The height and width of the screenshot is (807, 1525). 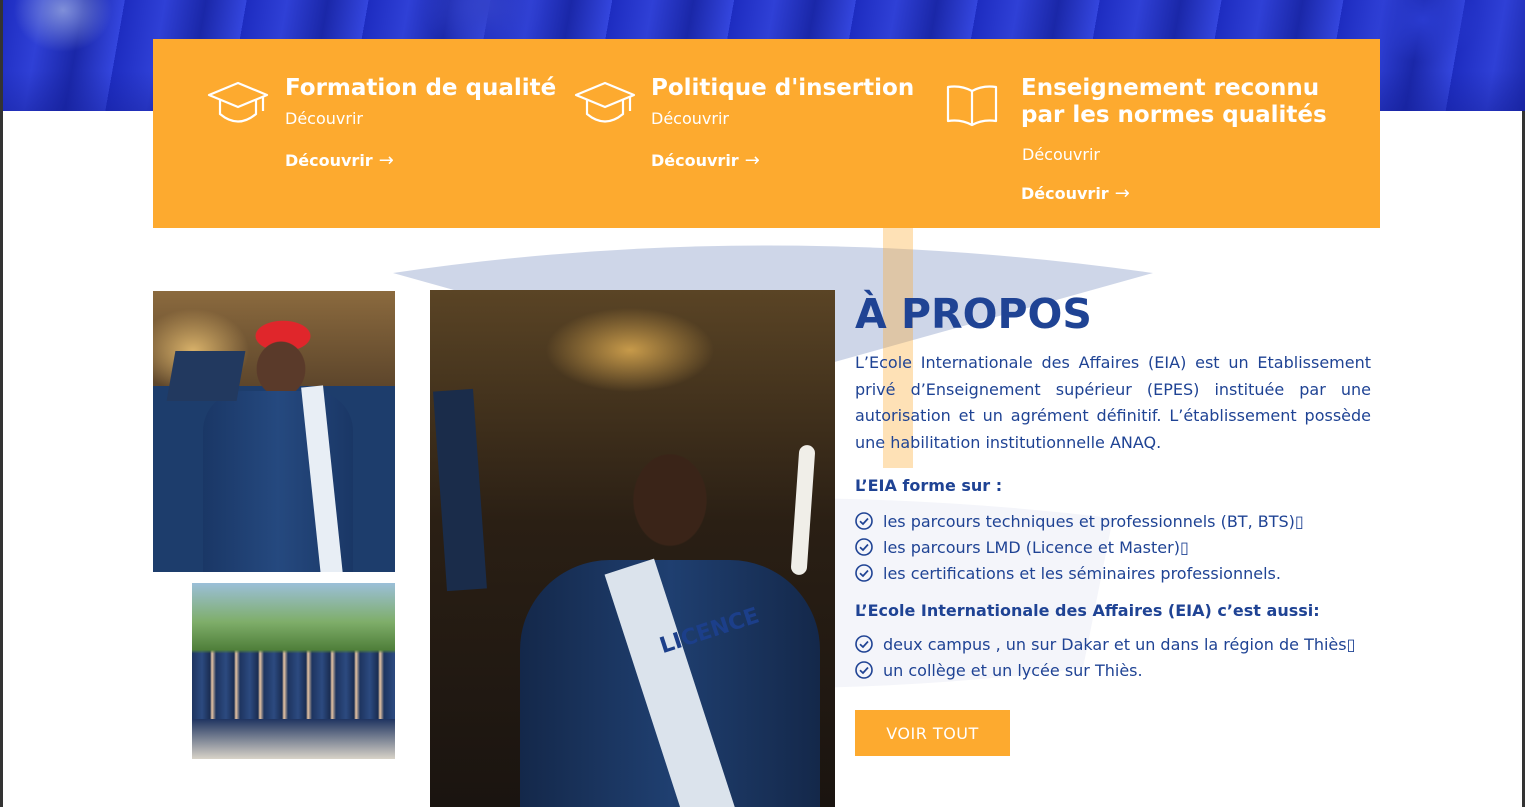 What do you see at coordinates (1036, 547) in the screenshot?
I see `list-item-text: les parcours LMD (Licence et Master)▯` at bounding box center [1036, 547].